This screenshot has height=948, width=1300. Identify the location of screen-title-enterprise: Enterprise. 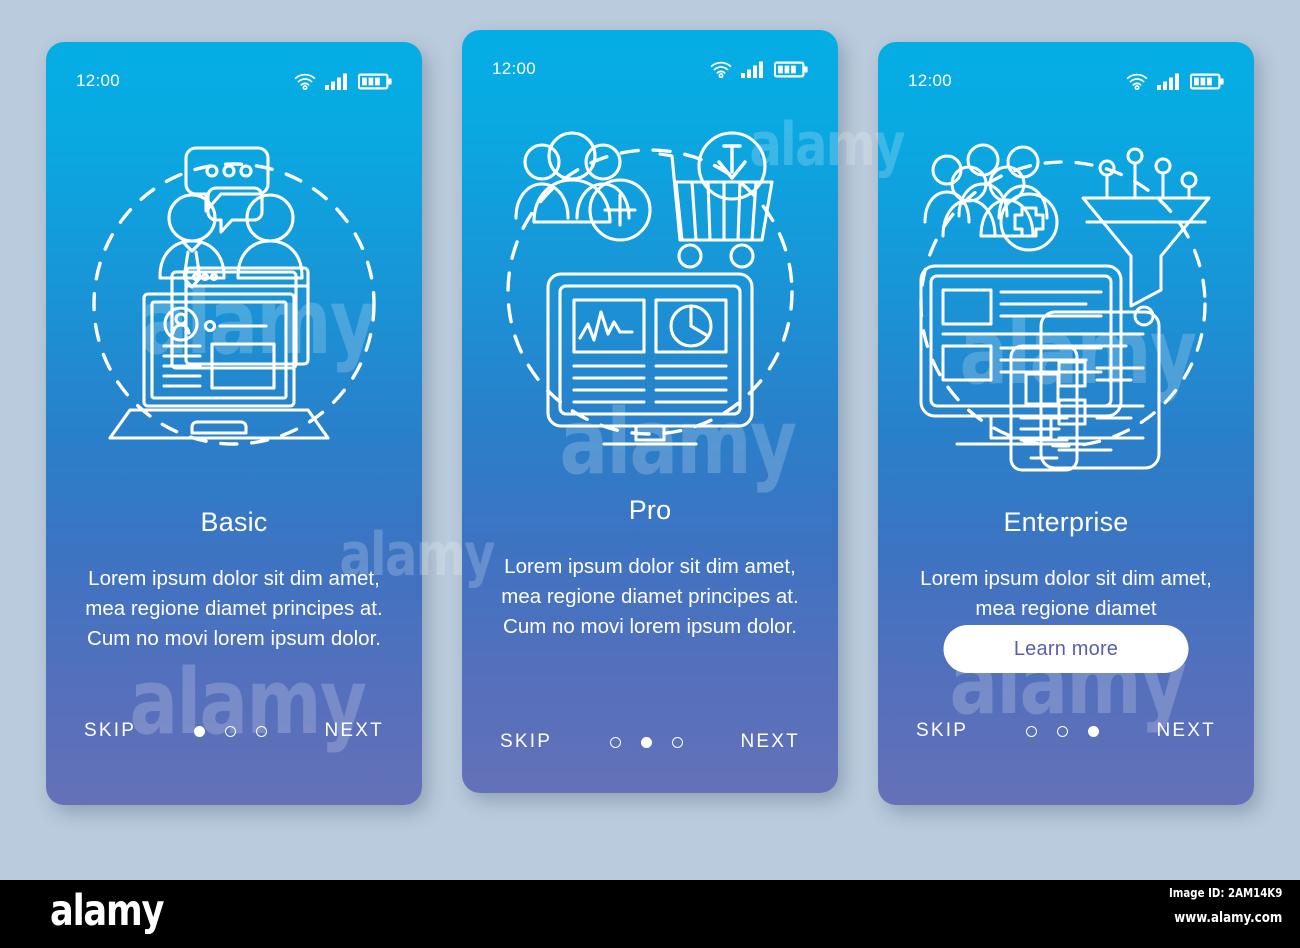
(1066, 522).